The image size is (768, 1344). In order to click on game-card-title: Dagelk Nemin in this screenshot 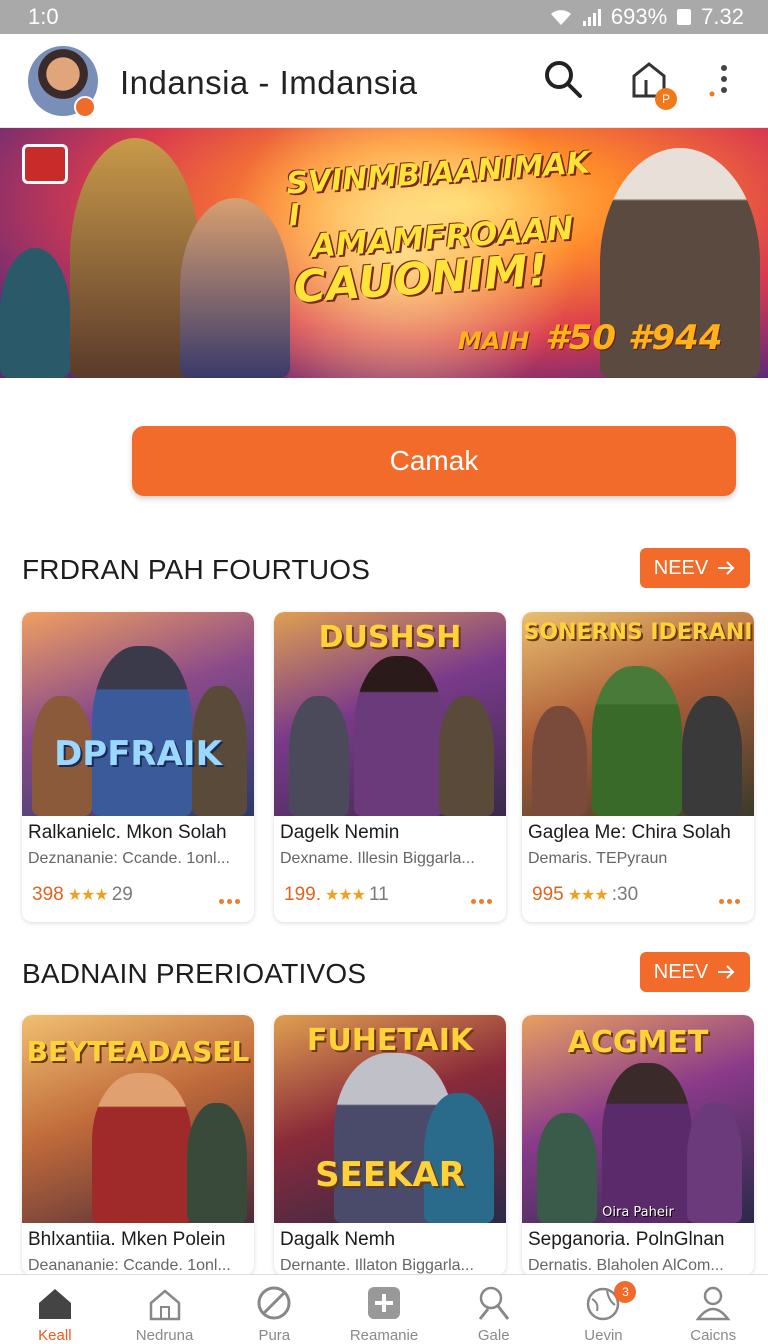, I will do `click(340, 832)`.